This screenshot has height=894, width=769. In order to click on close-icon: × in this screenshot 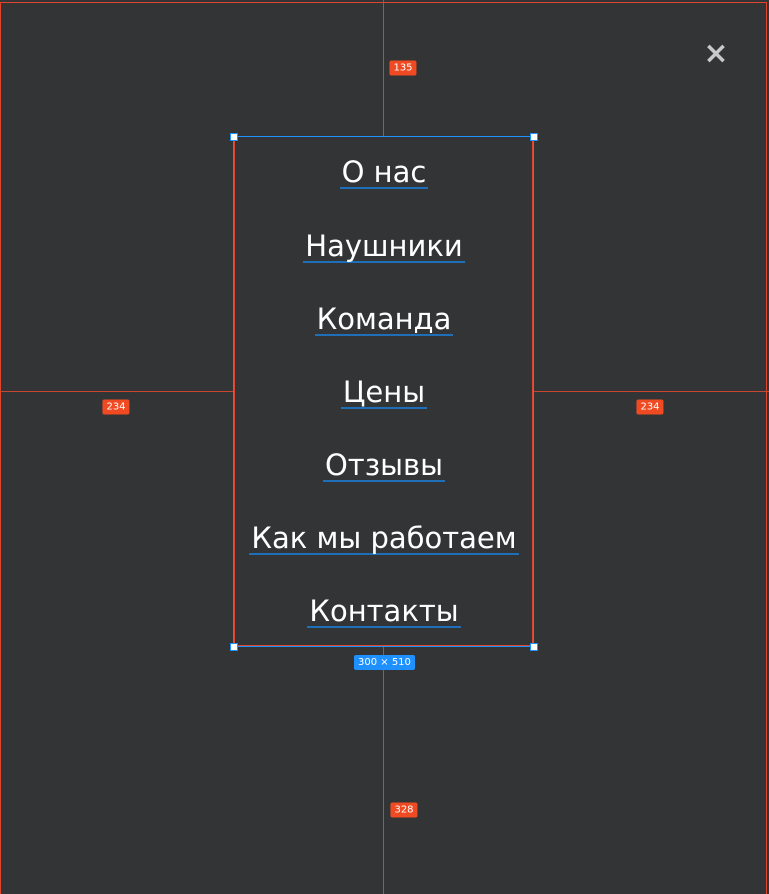, I will do `click(716, 54)`.